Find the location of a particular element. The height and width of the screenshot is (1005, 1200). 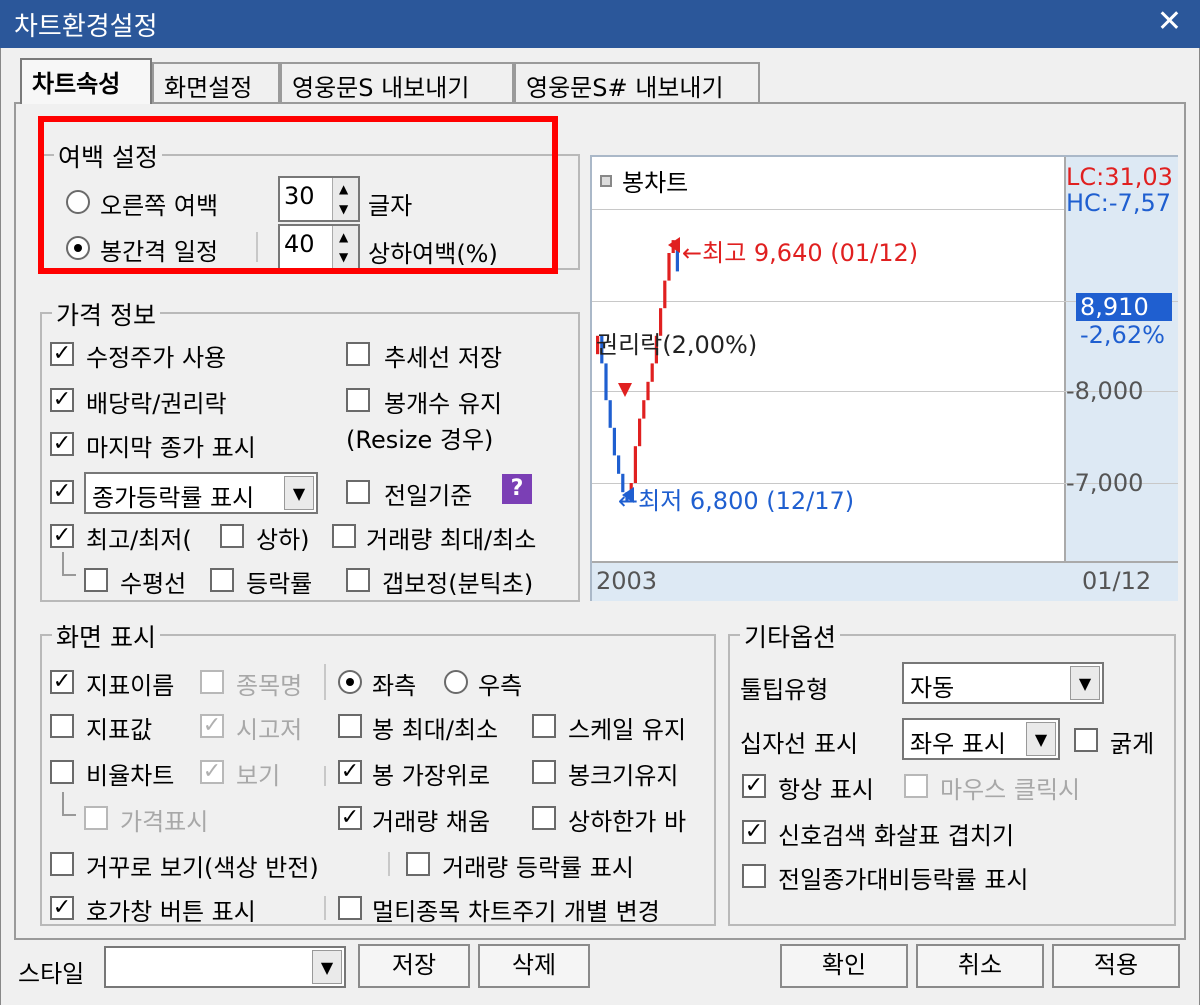

right-label: 우측 is located at coordinates (500, 686).